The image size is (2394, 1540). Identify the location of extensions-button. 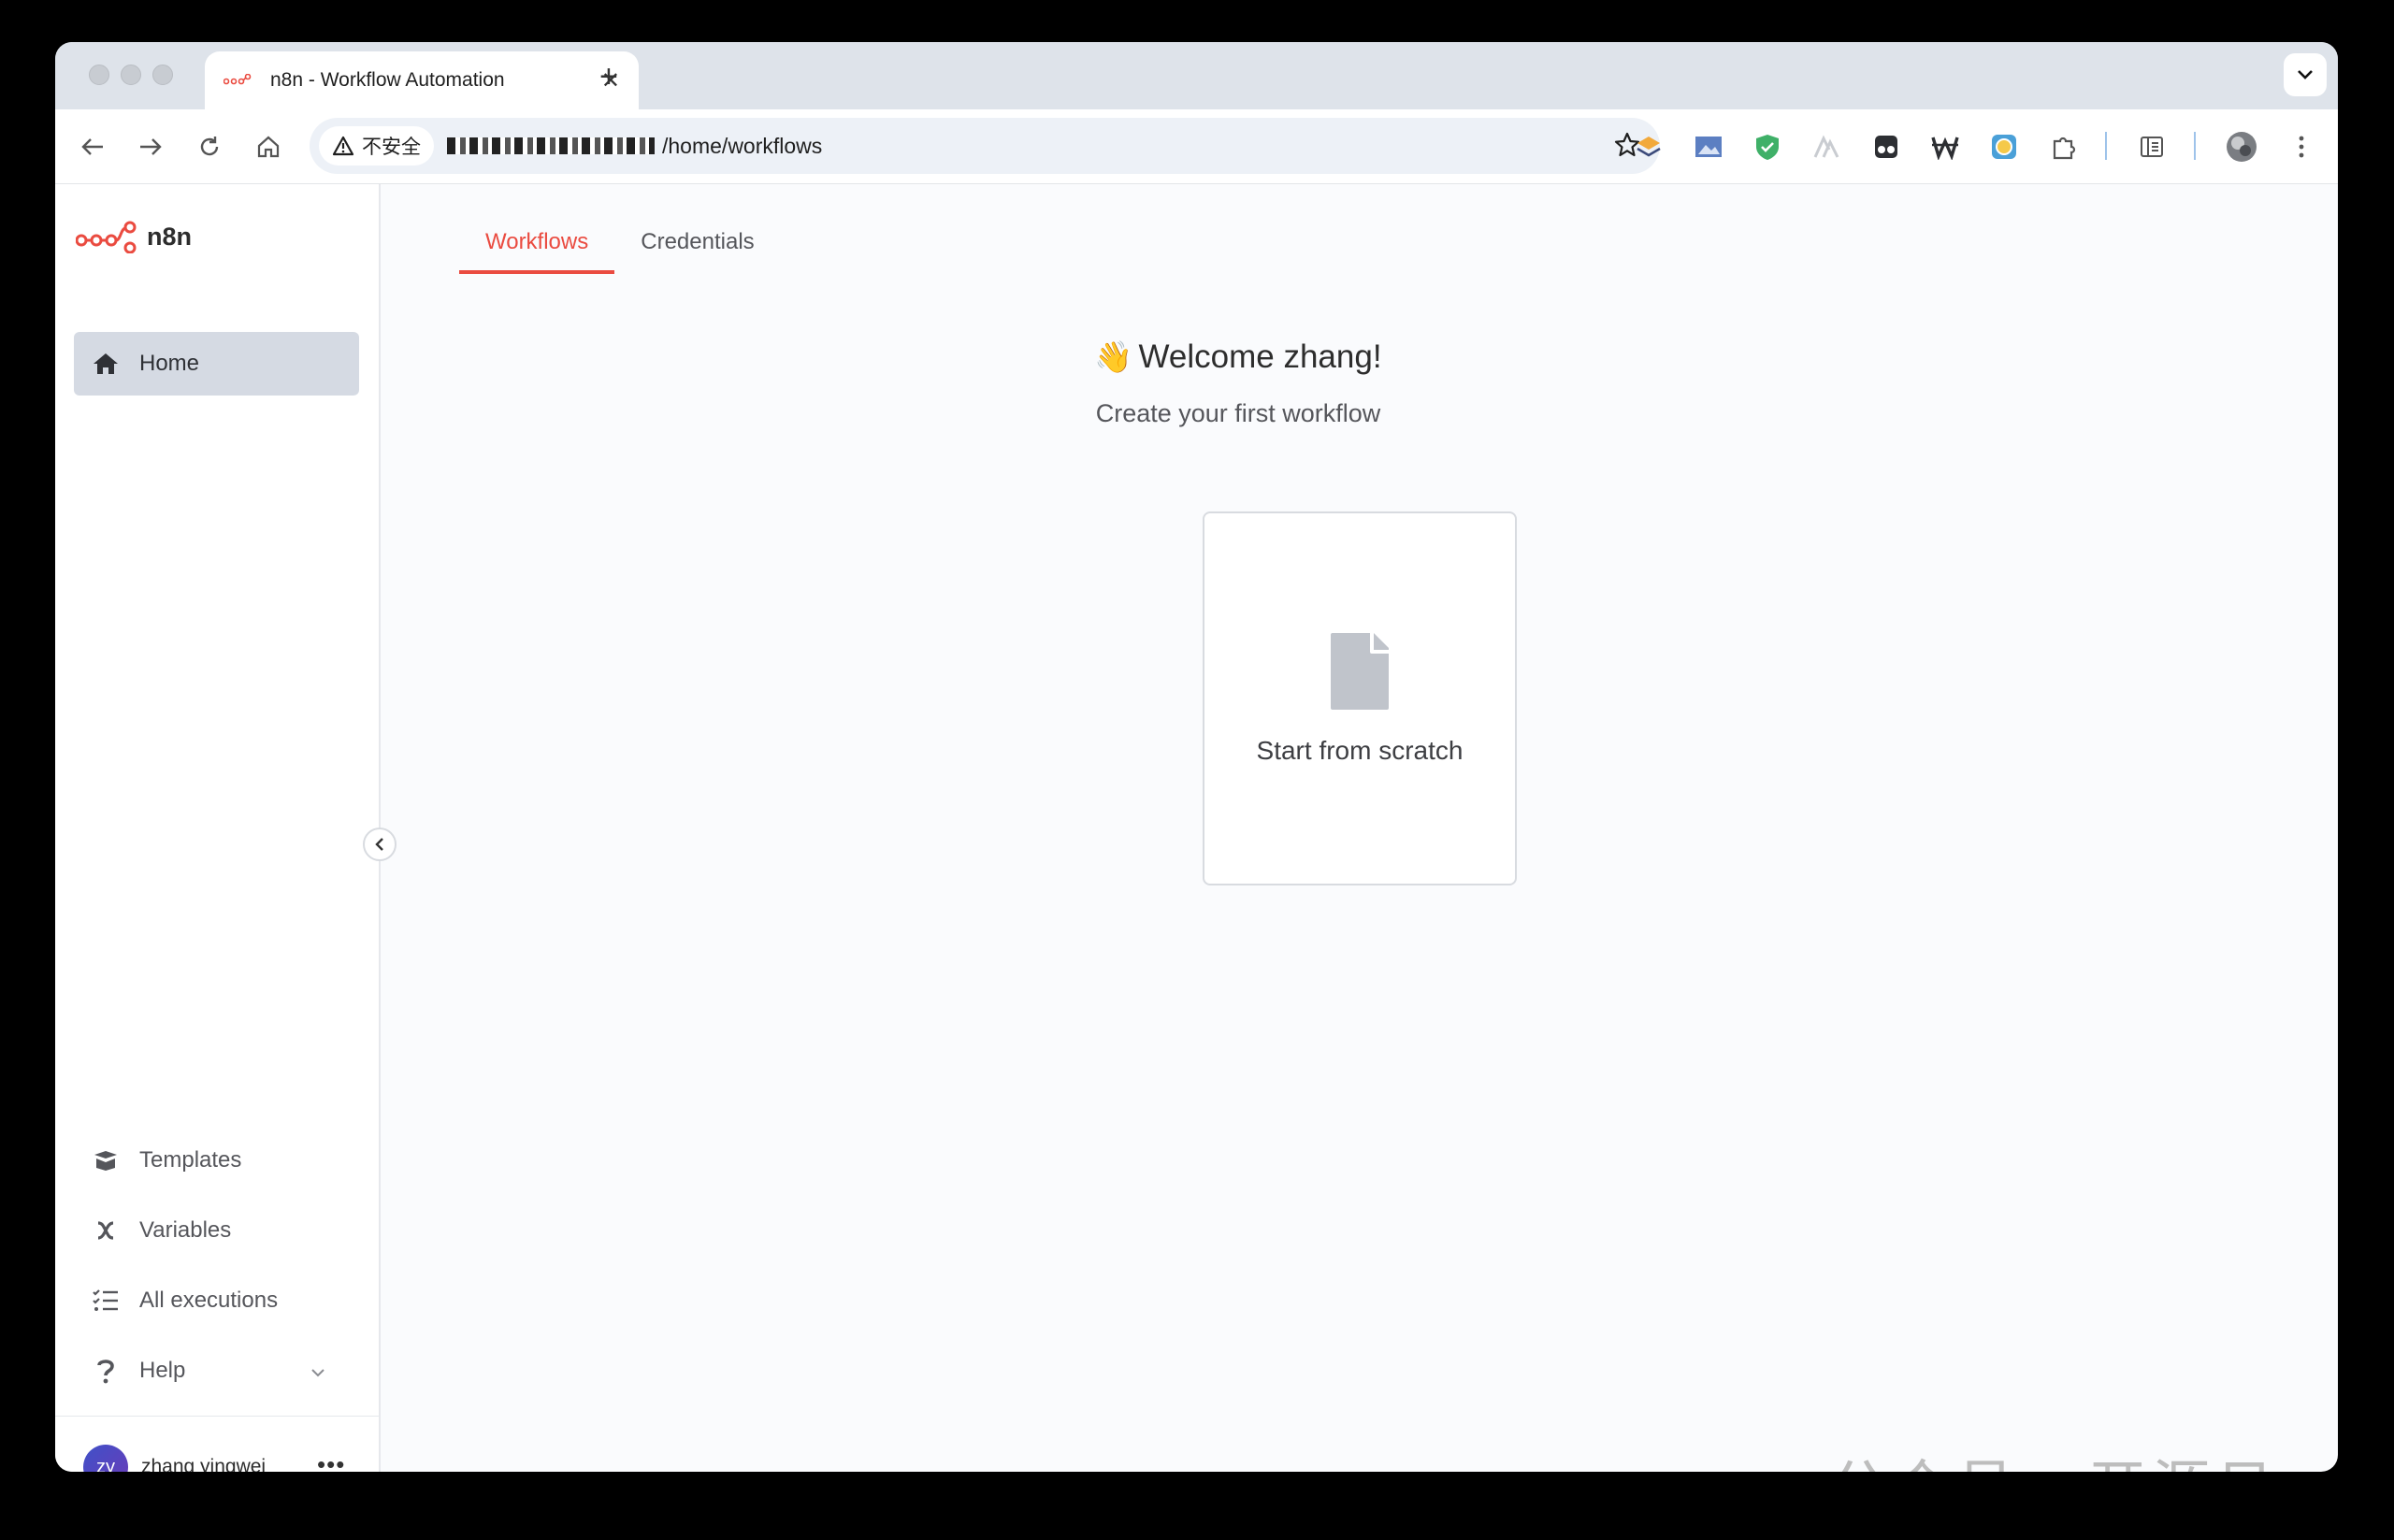
(2064, 147).